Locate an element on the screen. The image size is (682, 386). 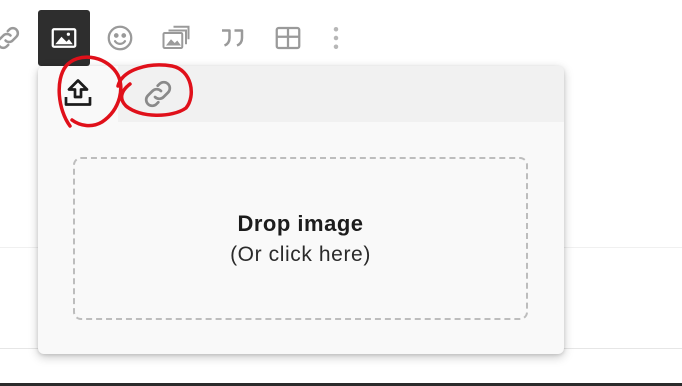
tab-link is located at coordinates (158, 94).